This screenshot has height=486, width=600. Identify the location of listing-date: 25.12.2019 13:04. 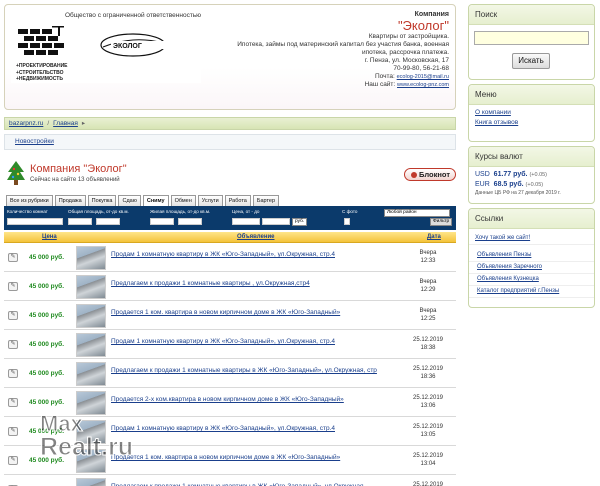
(428, 460).